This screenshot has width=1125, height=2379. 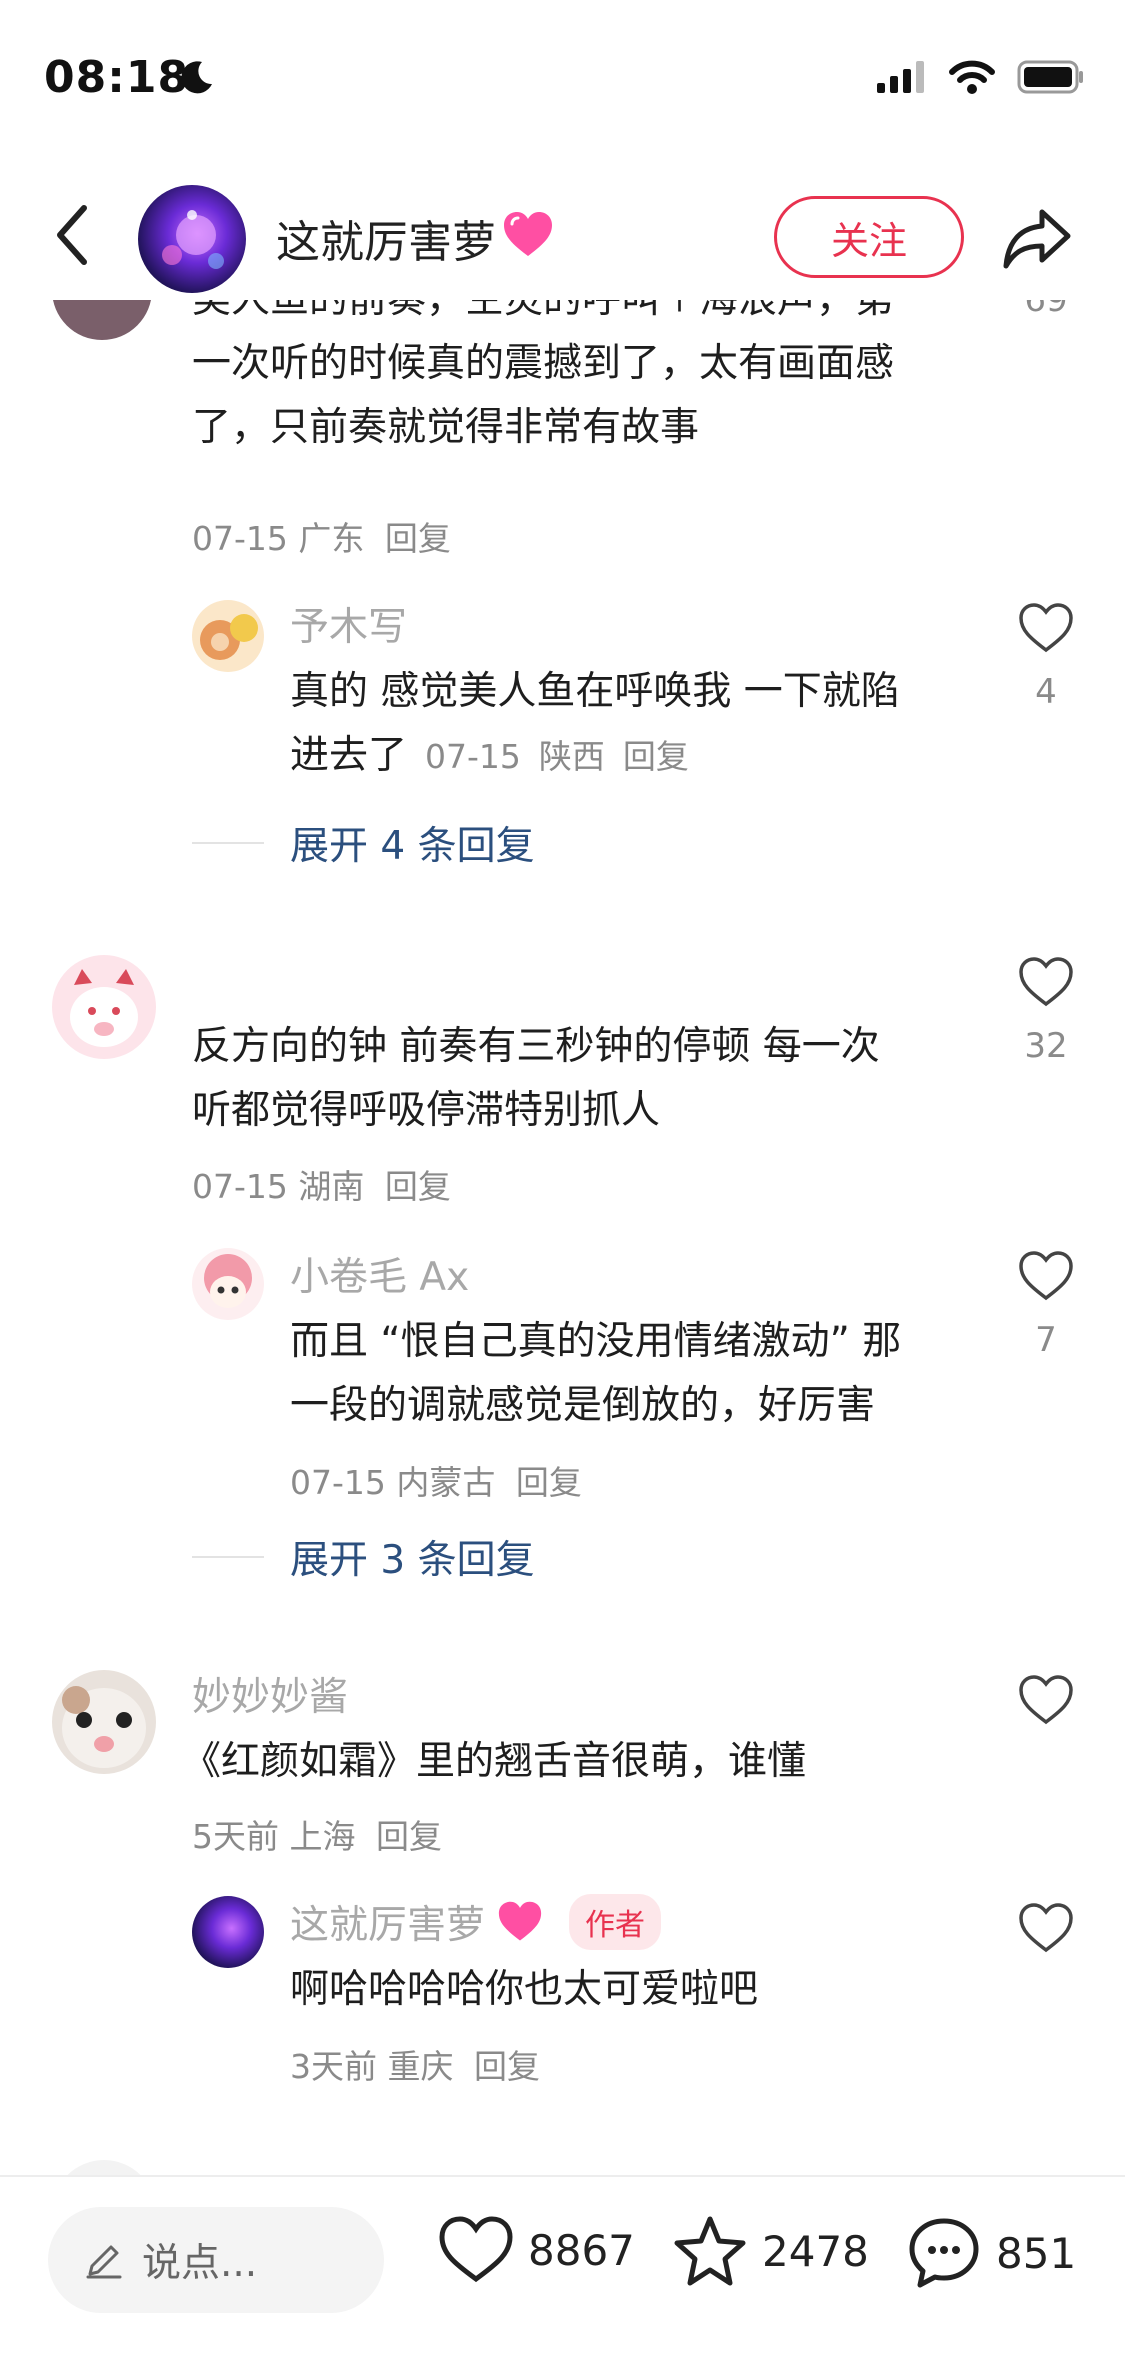 What do you see at coordinates (991, 2253) in the screenshot?
I see `comment-stat: 851` at bounding box center [991, 2253].